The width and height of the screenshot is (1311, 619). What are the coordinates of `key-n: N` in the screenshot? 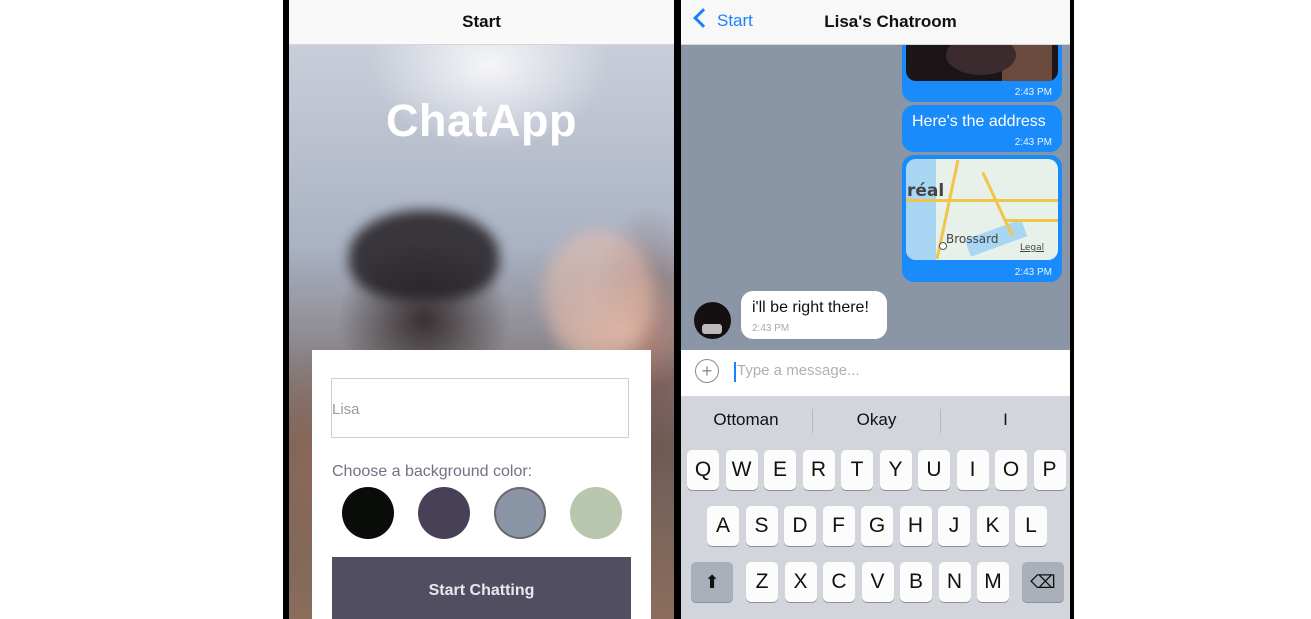 It's located at (954, 582).